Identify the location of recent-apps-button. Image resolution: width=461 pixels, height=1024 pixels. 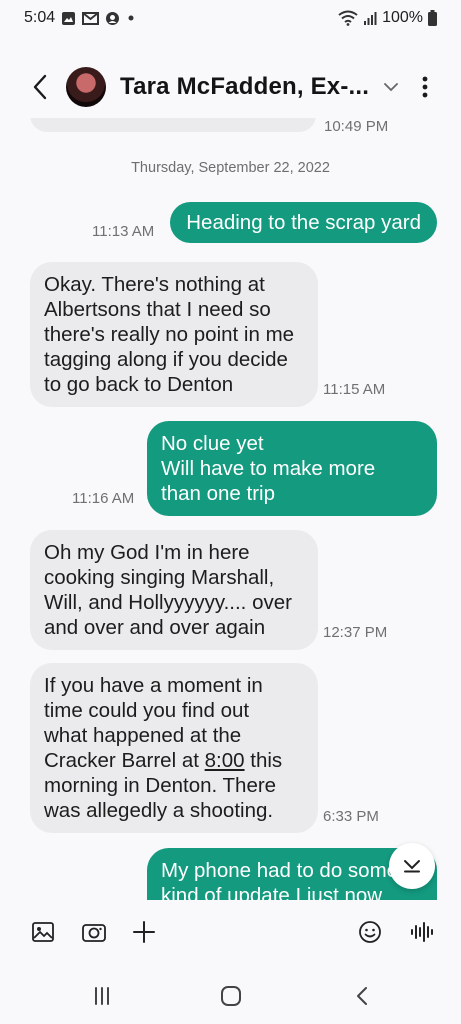
(102, 996).